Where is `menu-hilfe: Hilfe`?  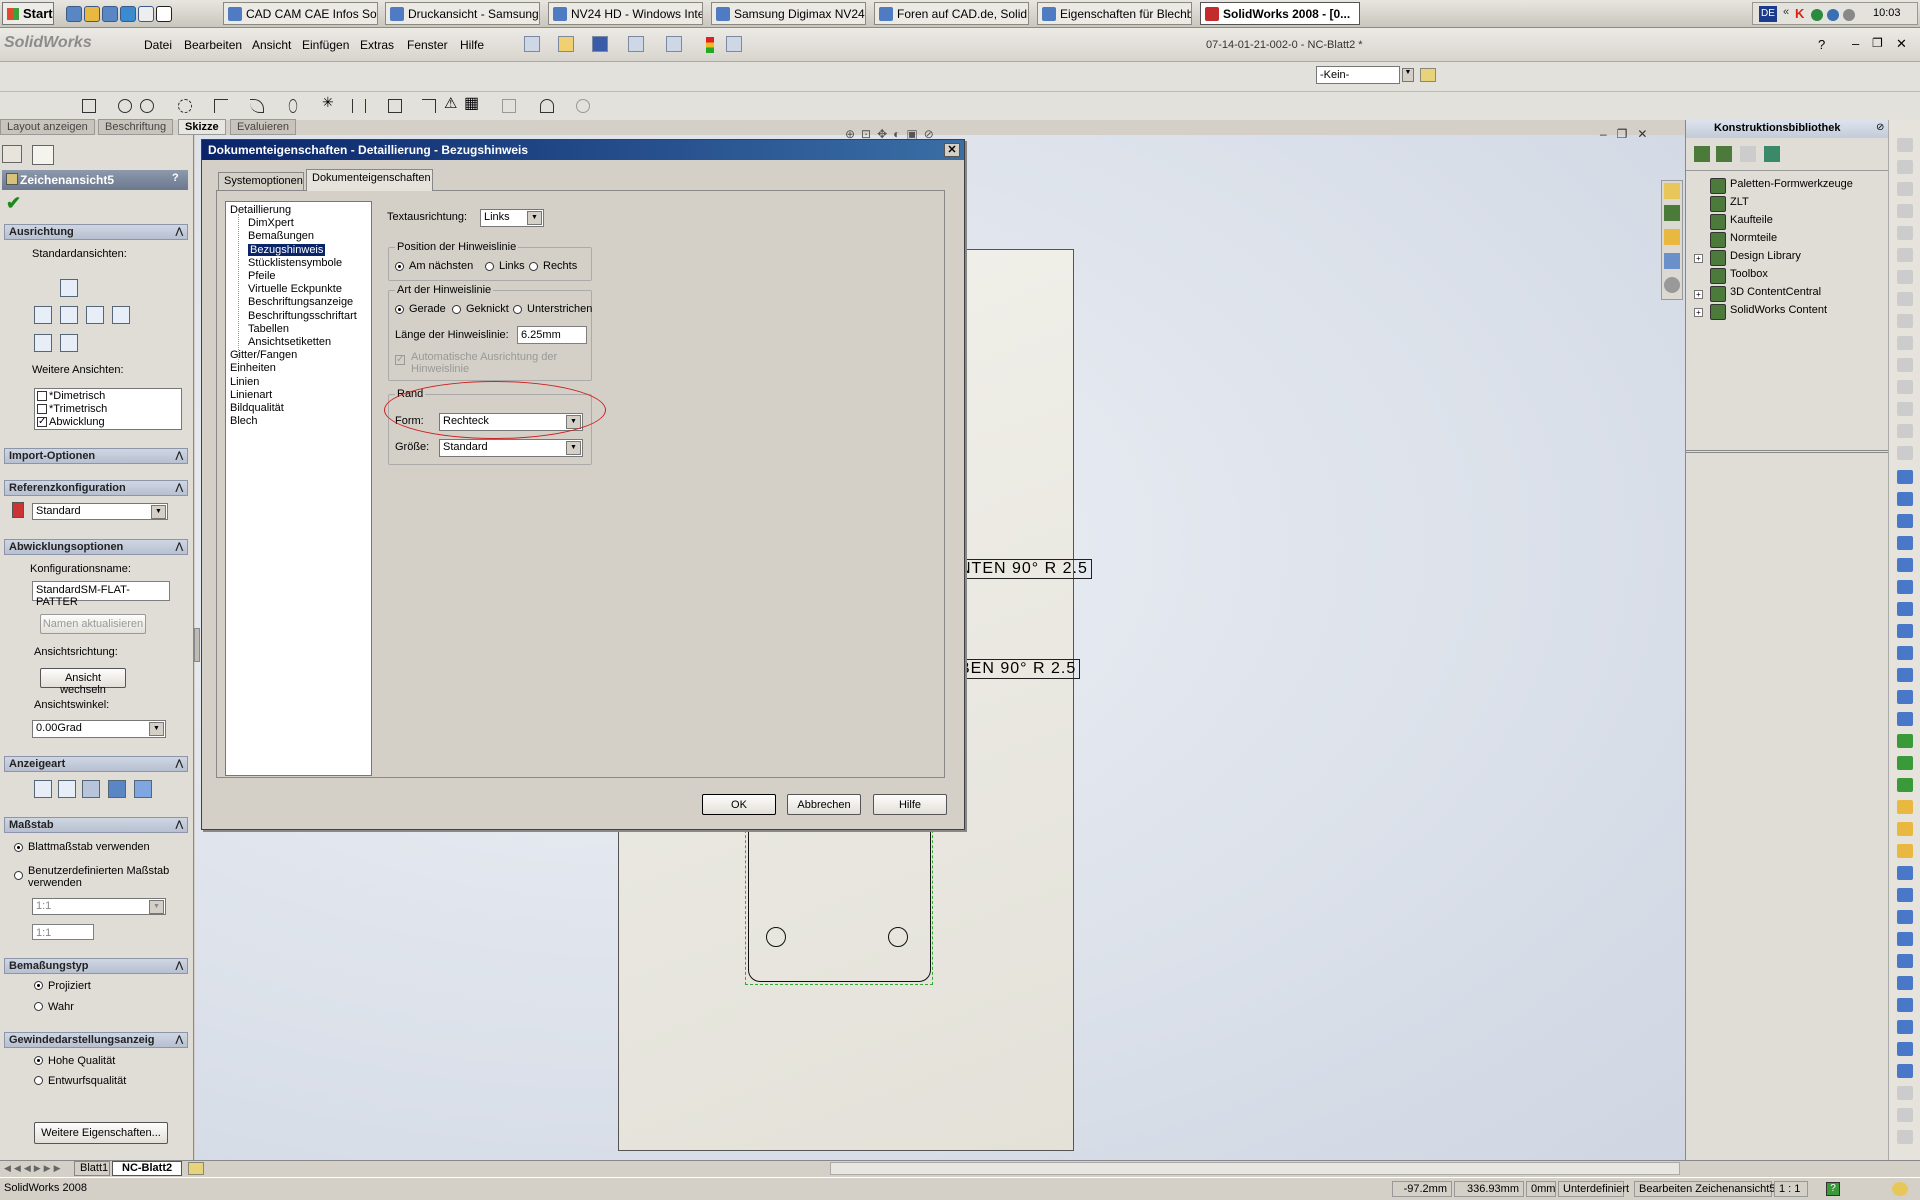 menu-hilfe: Hilfe is located at coordinates (472, 45).